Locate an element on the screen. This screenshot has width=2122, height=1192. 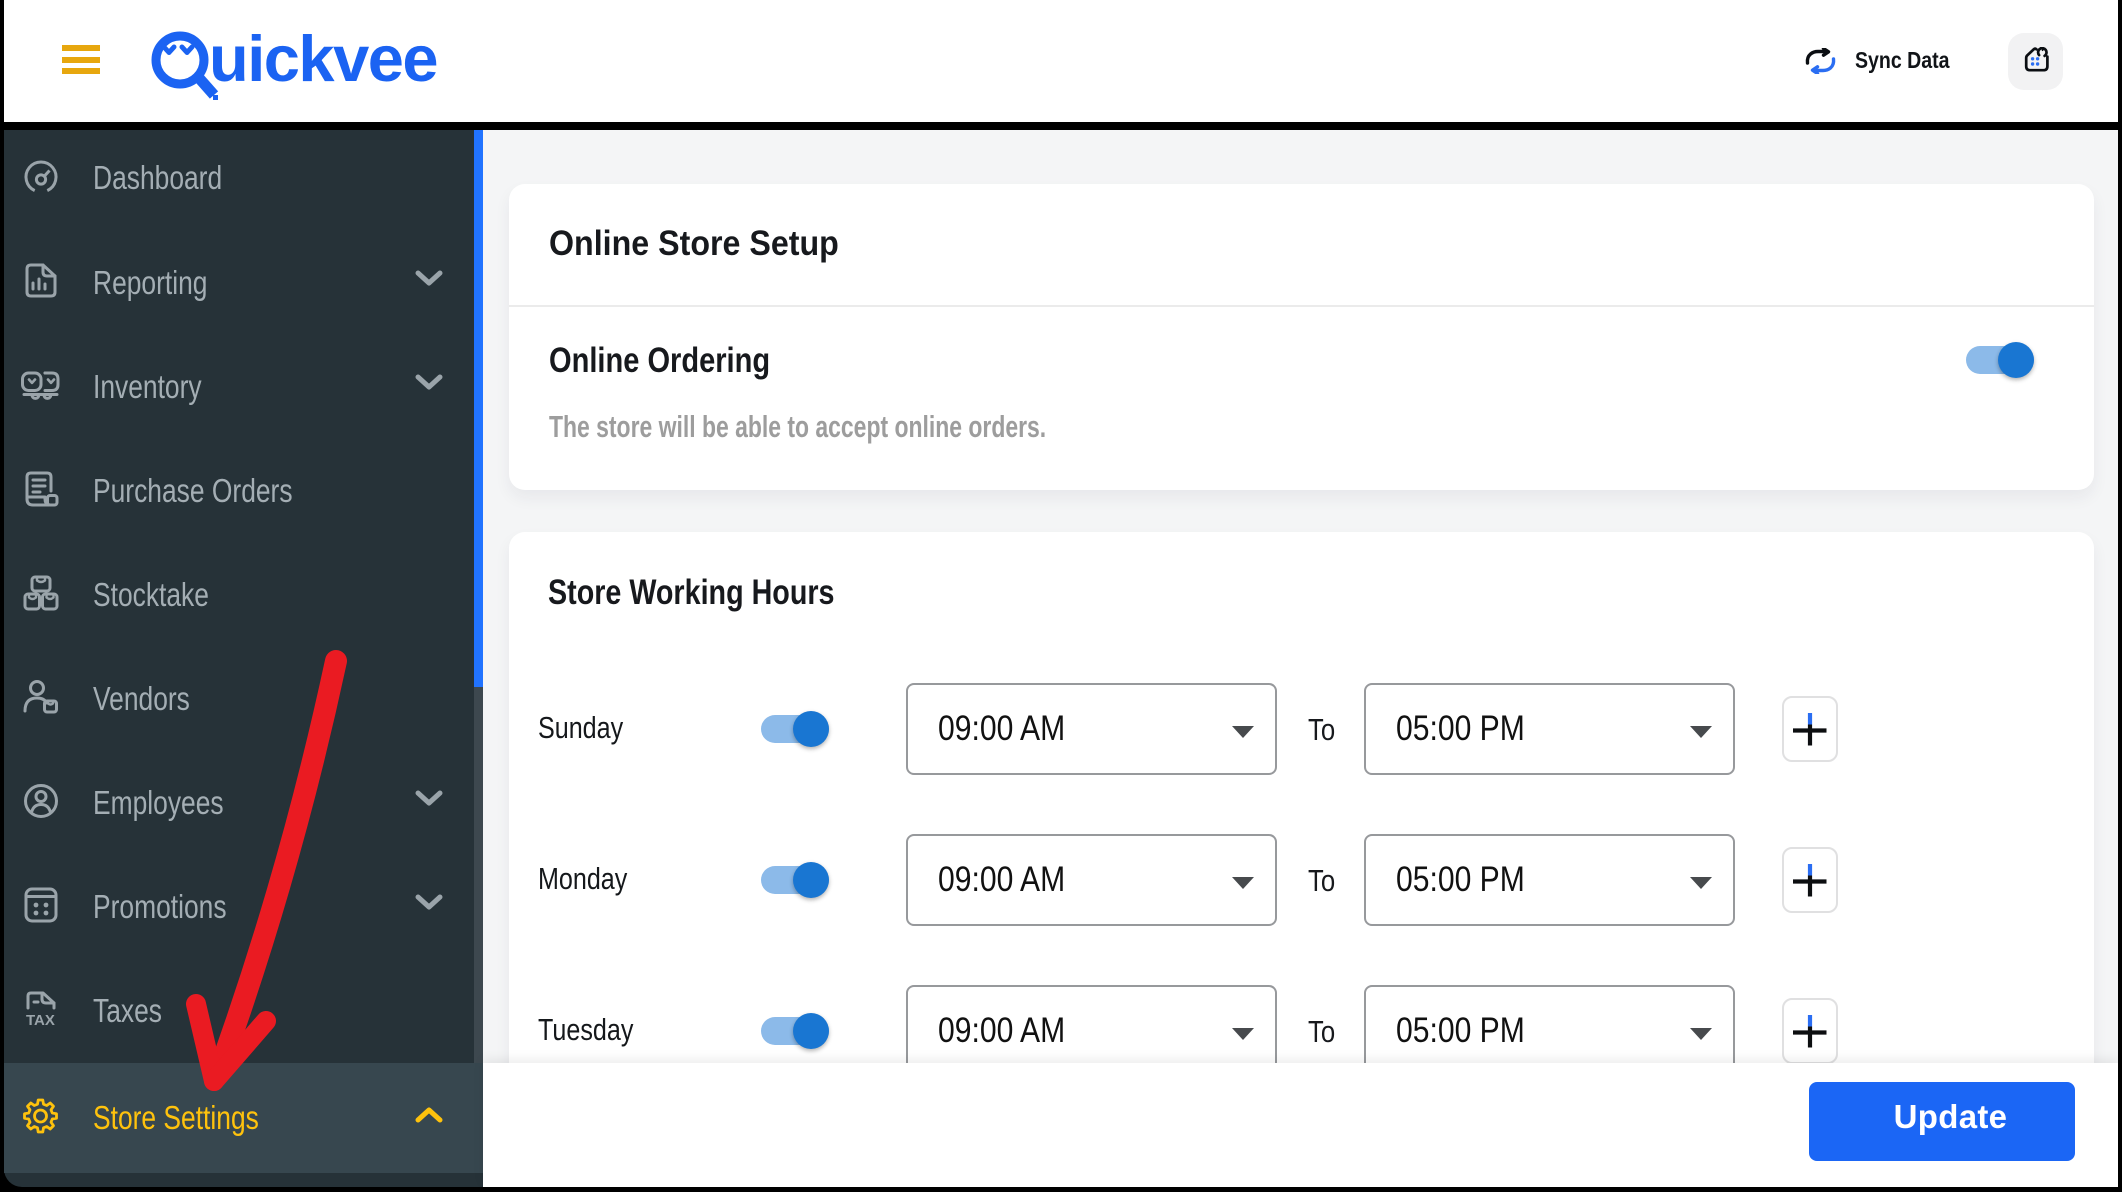
svg-text: TAX is located at coordinates (40, 1020).